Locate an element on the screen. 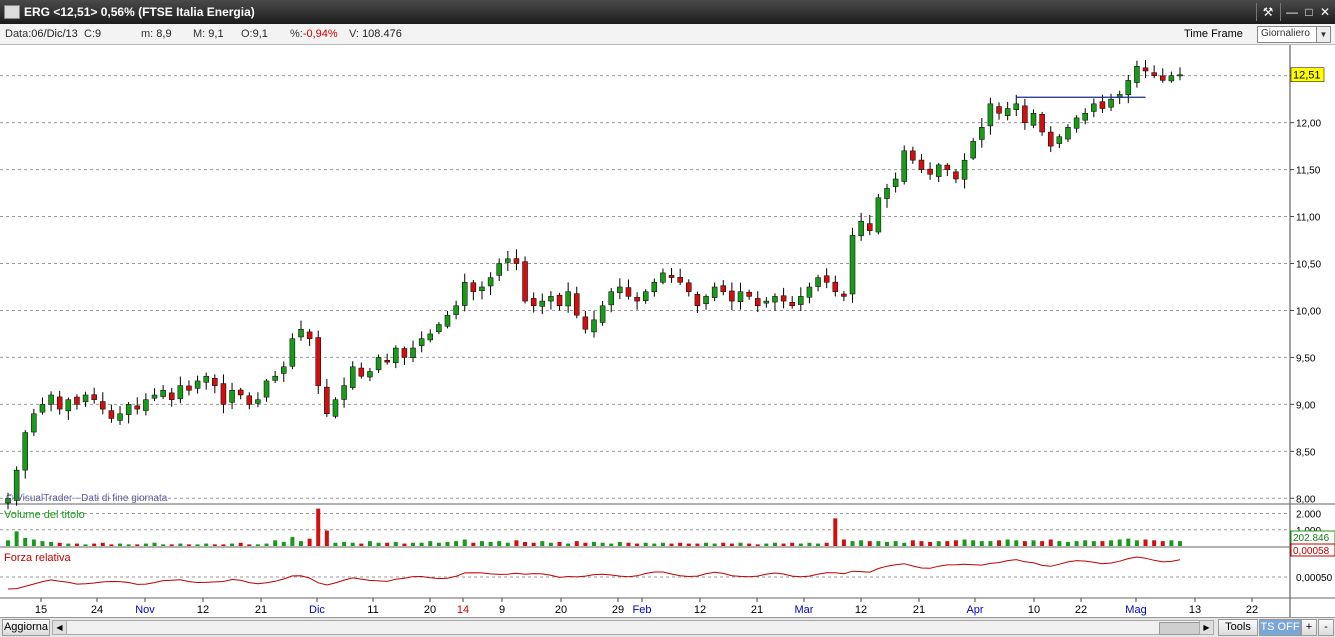 The height and width of the screenshot is (637, 1335). chevron-down-icon: ▼ is located at coordinates (1323, 34).